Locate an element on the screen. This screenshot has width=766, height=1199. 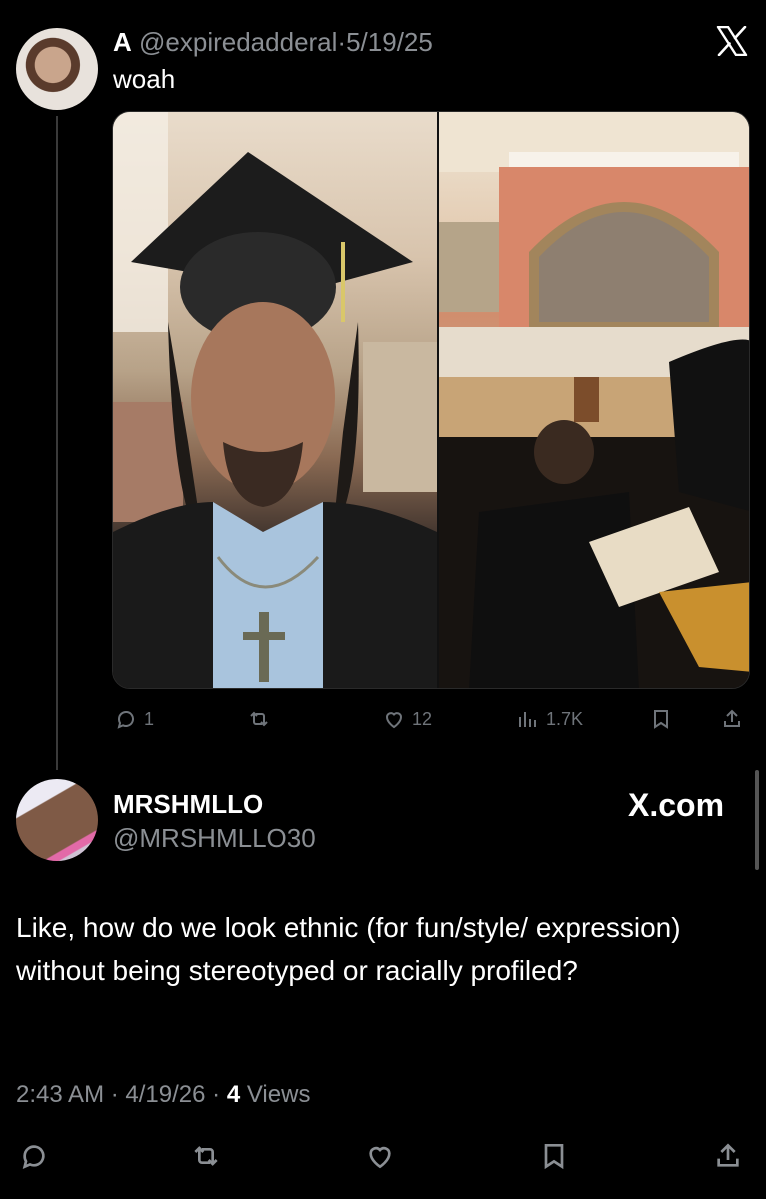
reply-button is located at coordinates (34, 1156).